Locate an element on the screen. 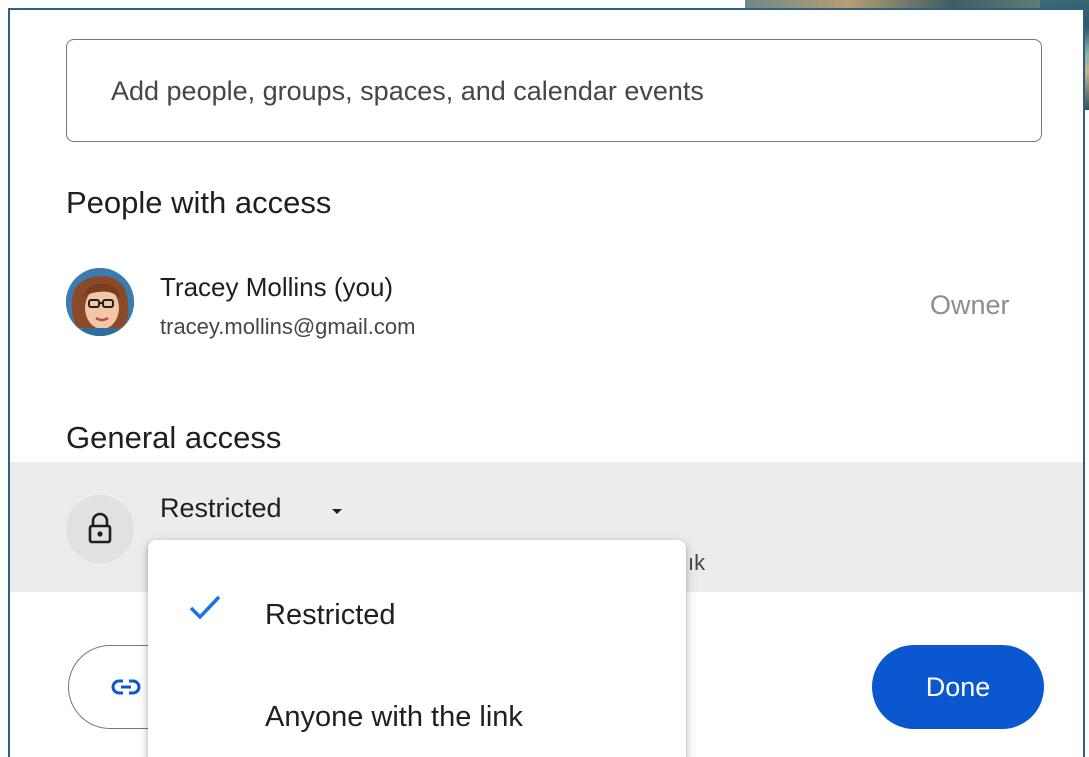 The image size is (1089, 757). person-name: Tracey Mollins (you) is located at coordinates (277, 287).